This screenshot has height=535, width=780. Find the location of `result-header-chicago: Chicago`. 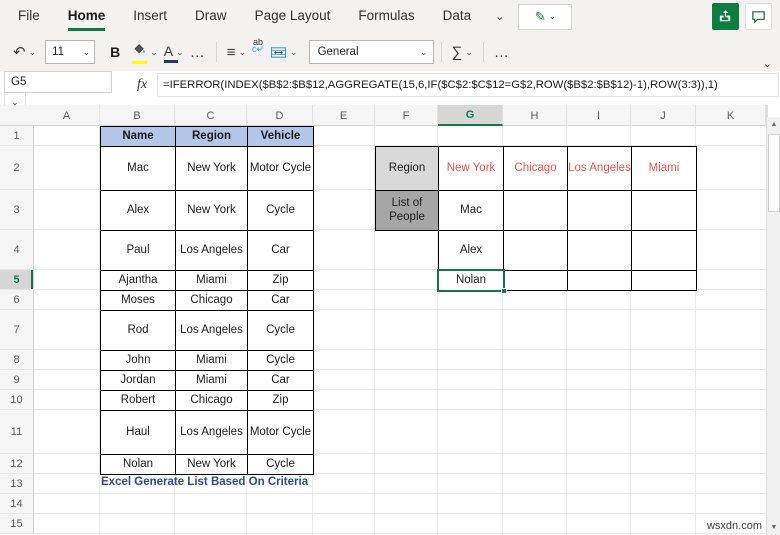

result-header-chicago: Chicago is located at coordinates (535, 168).